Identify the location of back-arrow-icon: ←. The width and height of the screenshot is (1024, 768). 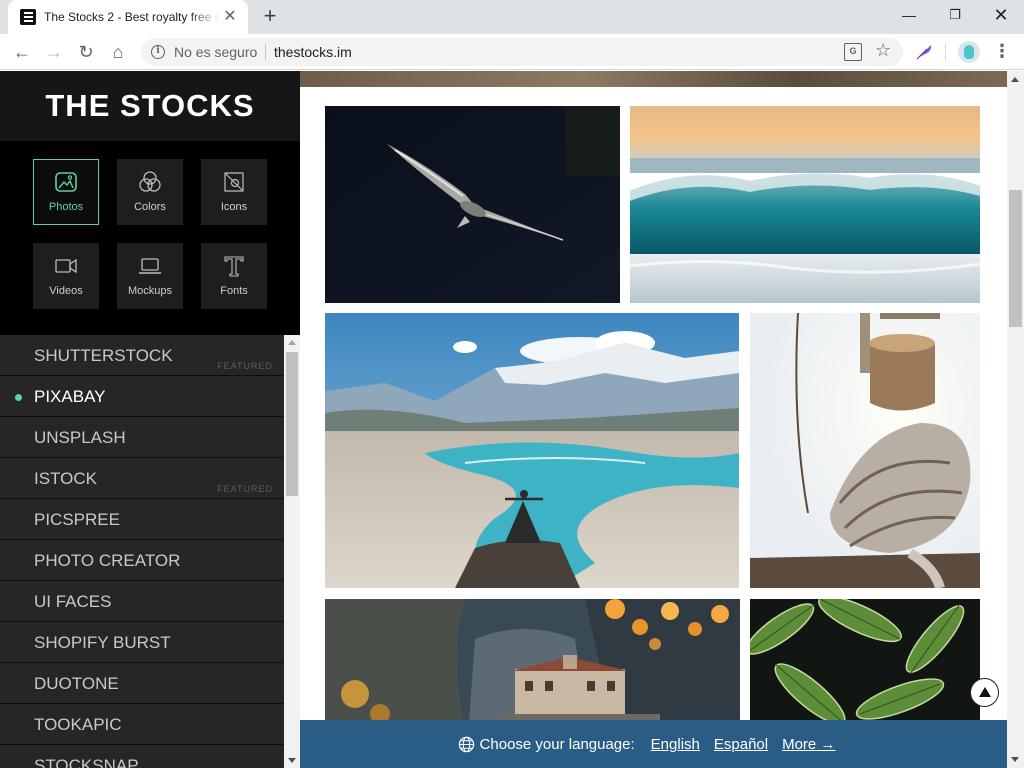
(22, 52).